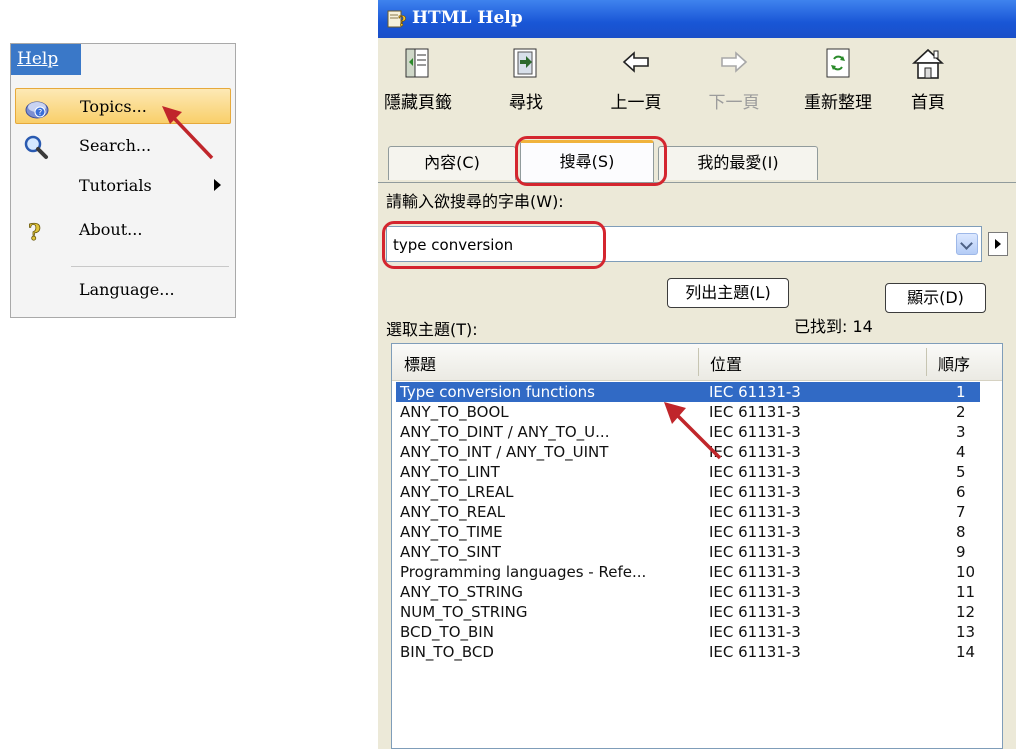 This screenshot has height=749, width=1016. Describe the element at coordinates (663, 245) in the screenshot. I see `search-input` at that location.